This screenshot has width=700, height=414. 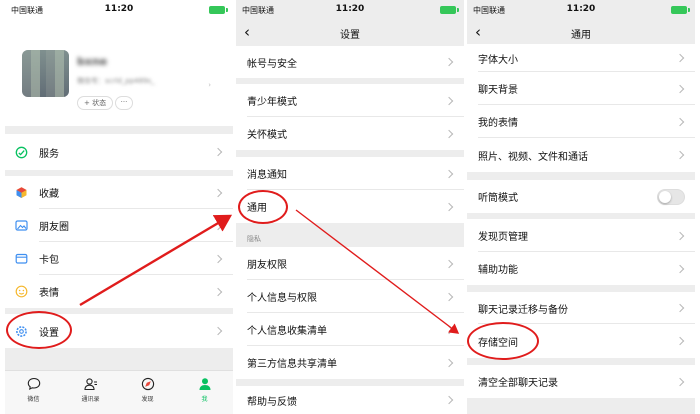 What do you see at coordinates (581, 155) in the screenshot?
I see `general-item-media-files-calls: 照片、视频、文件和通话` at bounding box center [581, 155].